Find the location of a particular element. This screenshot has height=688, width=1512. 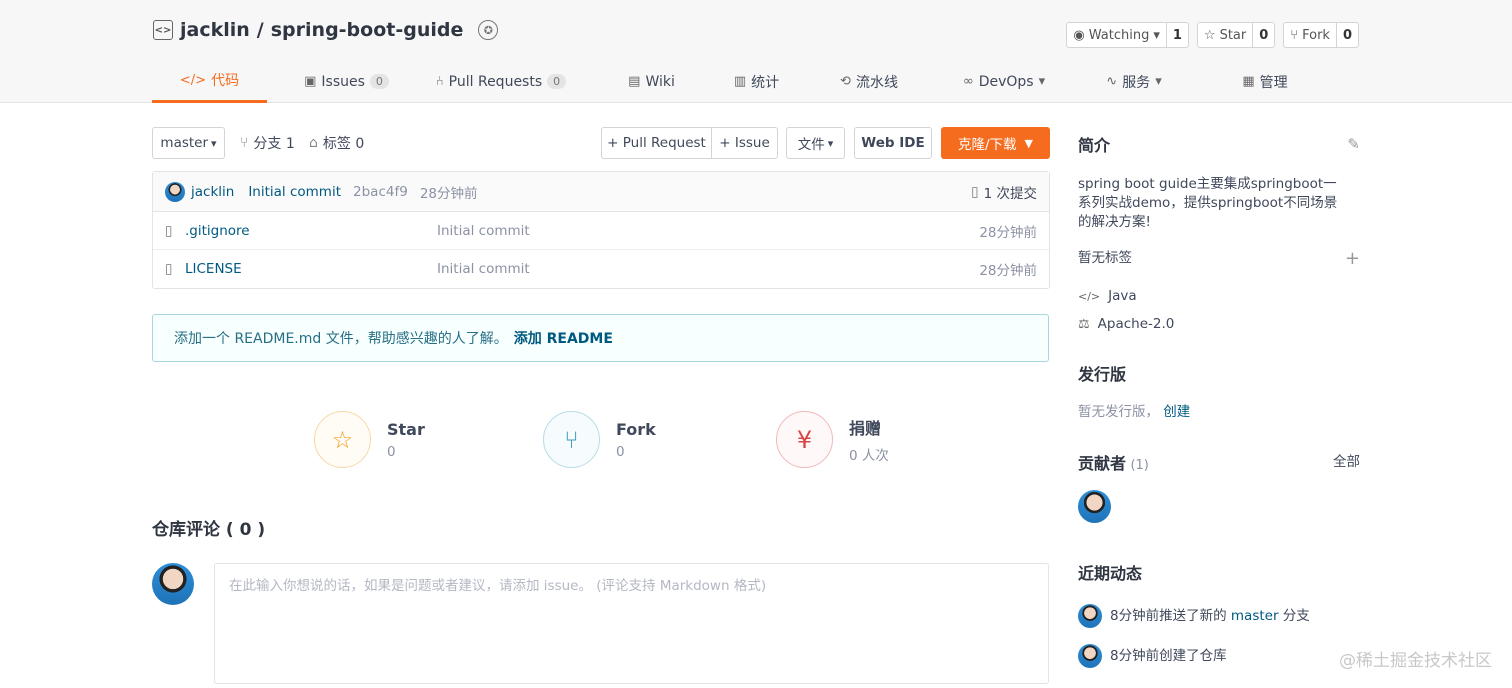

table-row: ▯ LICENSE Initial commit 28分钟前 is located at coordinates (601, 269).